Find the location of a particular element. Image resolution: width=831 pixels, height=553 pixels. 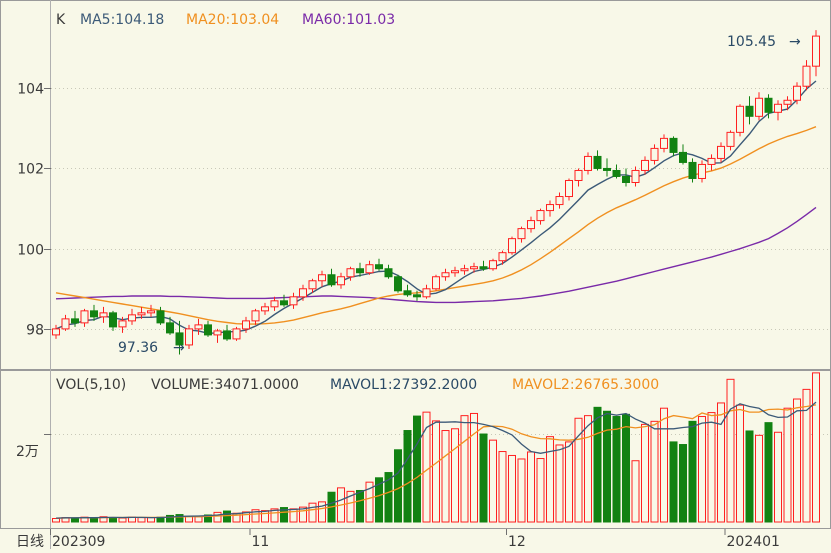

low-arrow-icon: → is located at coordinates (179, 348).